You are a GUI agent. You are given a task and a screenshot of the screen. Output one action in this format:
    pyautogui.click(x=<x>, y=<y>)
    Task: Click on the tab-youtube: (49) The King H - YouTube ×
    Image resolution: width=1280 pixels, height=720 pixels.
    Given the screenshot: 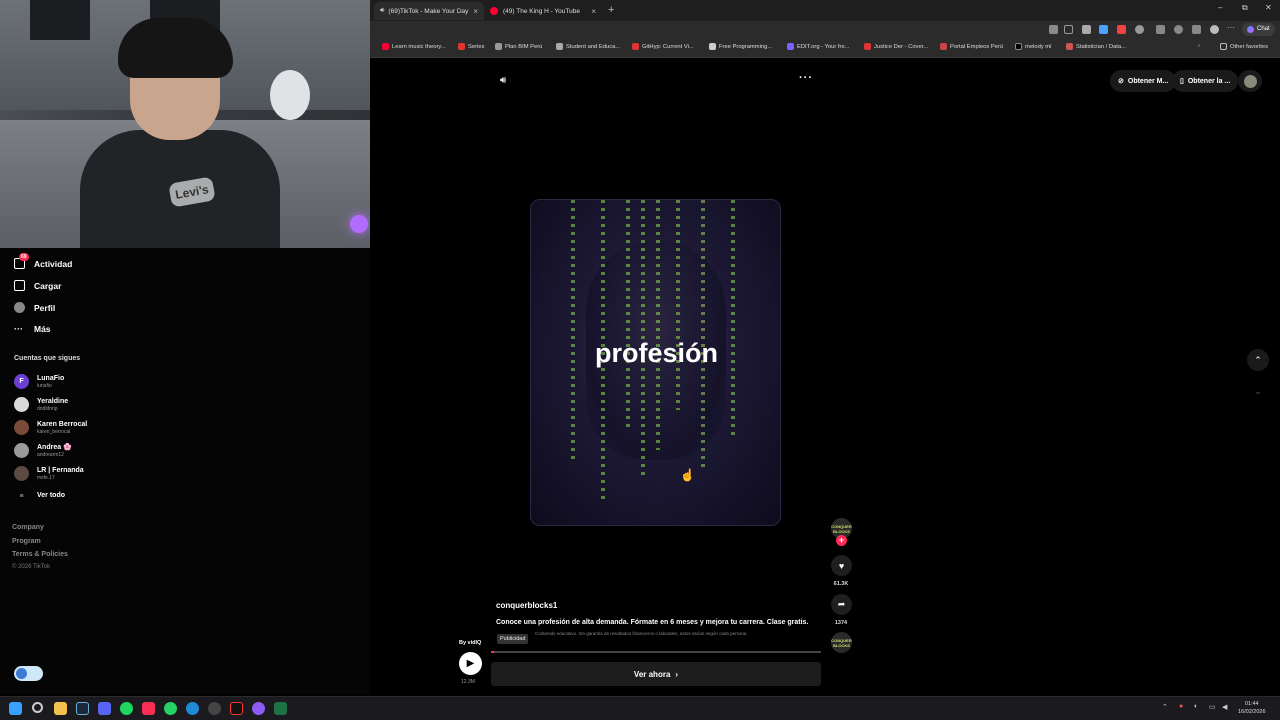 What is the action you would take?
    pyautogui.click(x=543, y=11)
    